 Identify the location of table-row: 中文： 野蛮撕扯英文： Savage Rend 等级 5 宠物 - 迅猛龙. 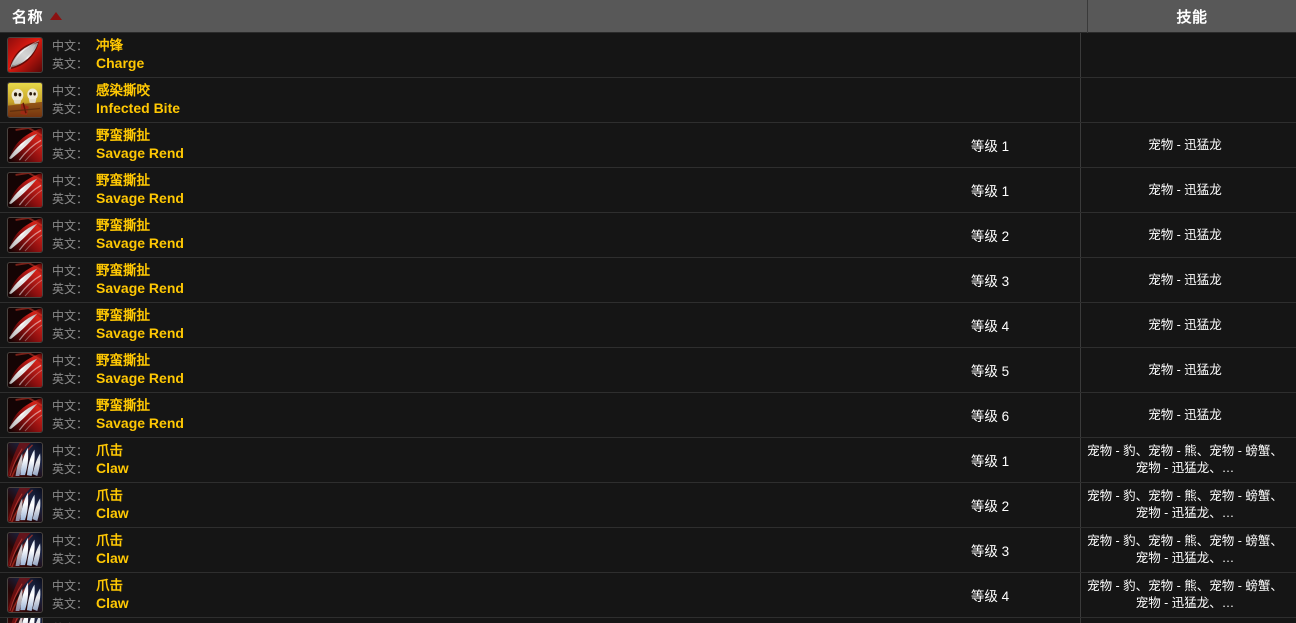
(648, 370).